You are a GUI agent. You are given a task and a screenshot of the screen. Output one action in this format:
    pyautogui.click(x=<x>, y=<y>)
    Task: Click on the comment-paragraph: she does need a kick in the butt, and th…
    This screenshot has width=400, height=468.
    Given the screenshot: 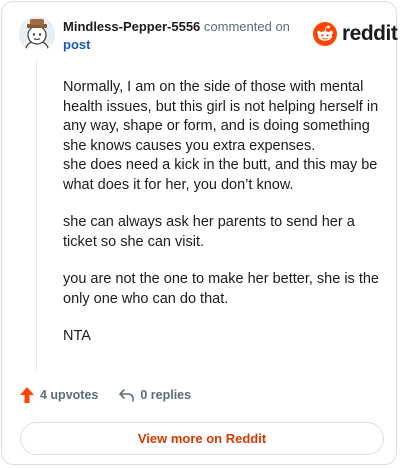 What is the action you would take?
    pyautogui.click(x=220, y=175)
    